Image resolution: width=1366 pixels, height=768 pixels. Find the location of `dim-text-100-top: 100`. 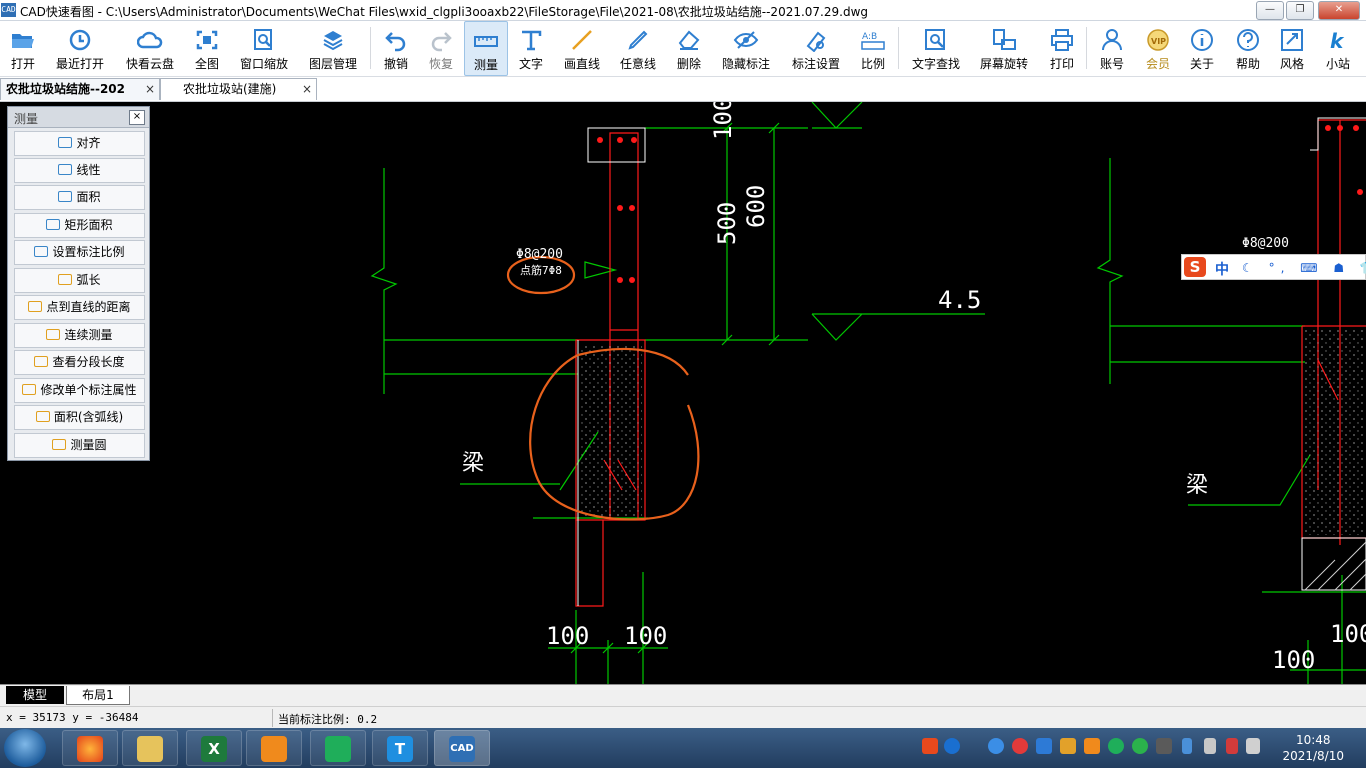

dim-text-100-top: 100 is located at coordinates (723, 121).